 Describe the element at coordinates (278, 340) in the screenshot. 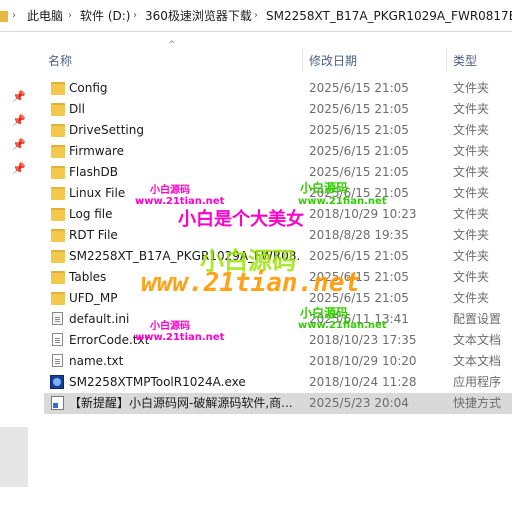

I see `file-row: ErrorCode.txt 2018/10/23 17:35 文本文档` at that location.